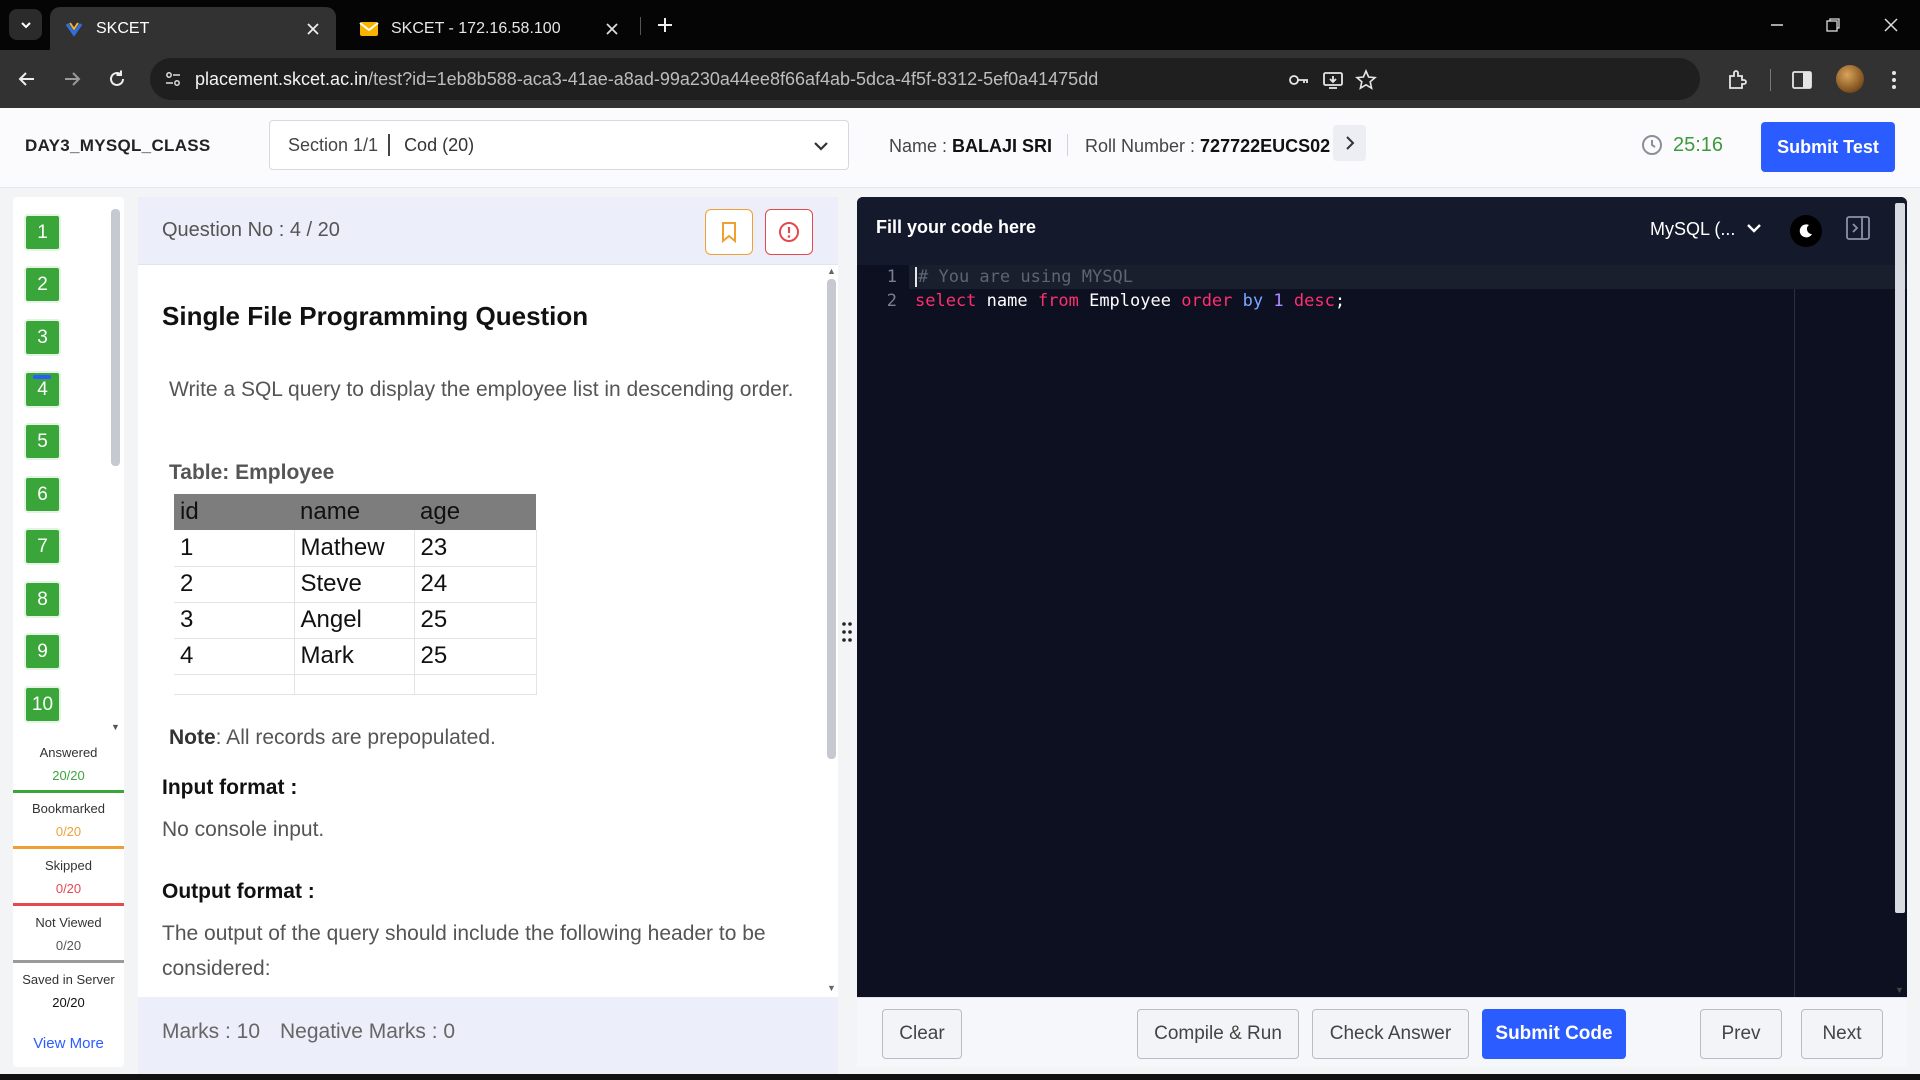 This screenshot has height=1080, width=1920. What do you see at coordinates (883, 631) in the screenshot?
I see `line-number-gutter: 1 2` at bounding box center [883, 631].